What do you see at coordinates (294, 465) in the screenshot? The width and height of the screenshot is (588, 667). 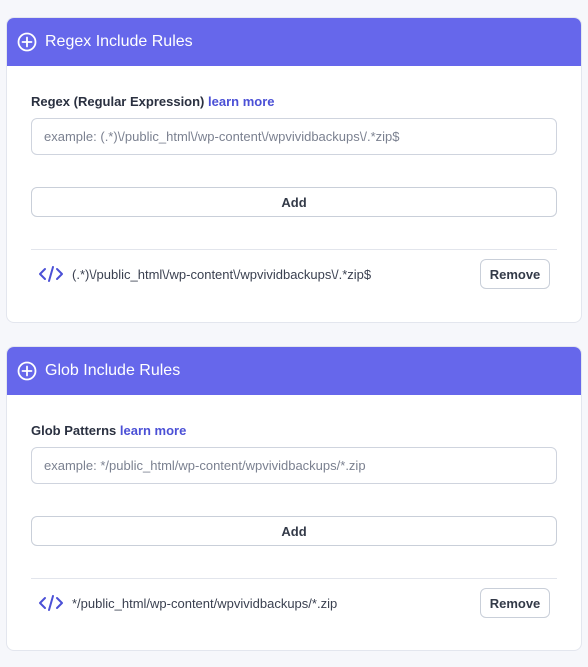 I see `glob-input` at bounding box center [294, 465].